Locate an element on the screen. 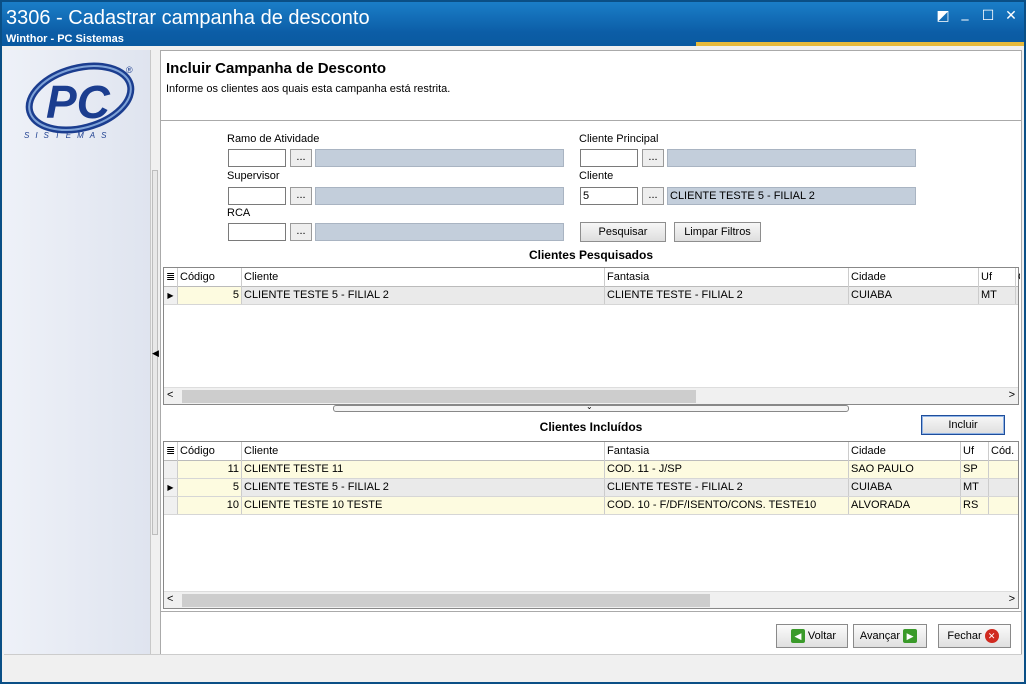 This screenshot has height=684, width=1026. pc-sistemas-logo: PC SISTEMAS ® is located at coordinates (79, 101).